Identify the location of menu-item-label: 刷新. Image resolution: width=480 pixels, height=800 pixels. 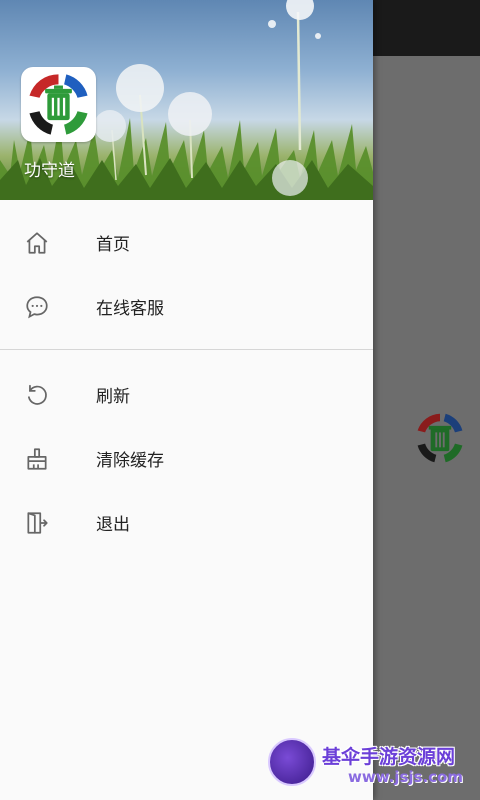
(113, 397).